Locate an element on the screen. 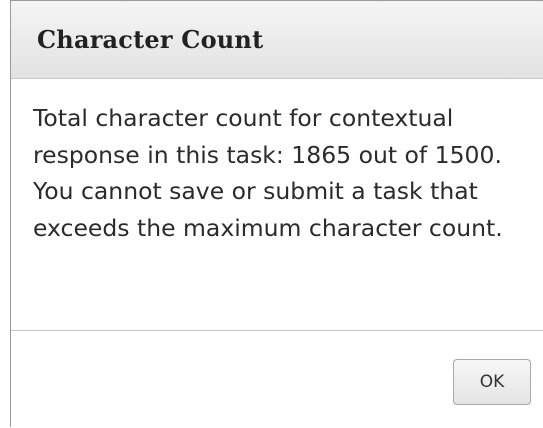  dialog-title: Character Count is located at coordinates (150, 39).